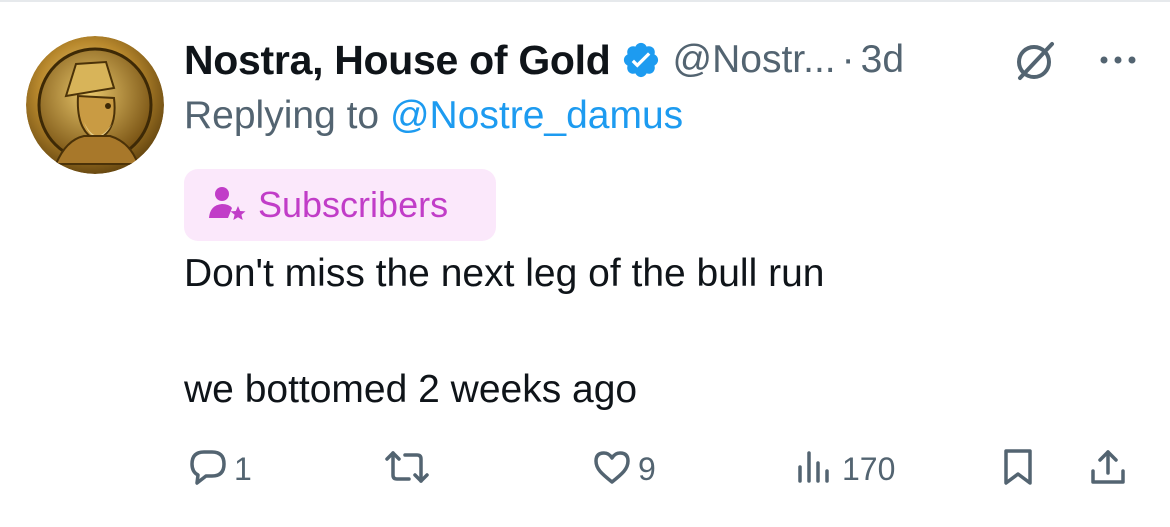 The height and width of the screenshot is (527, 1170). I want to click on replying-prefix: Replying to, so click(282, 115).